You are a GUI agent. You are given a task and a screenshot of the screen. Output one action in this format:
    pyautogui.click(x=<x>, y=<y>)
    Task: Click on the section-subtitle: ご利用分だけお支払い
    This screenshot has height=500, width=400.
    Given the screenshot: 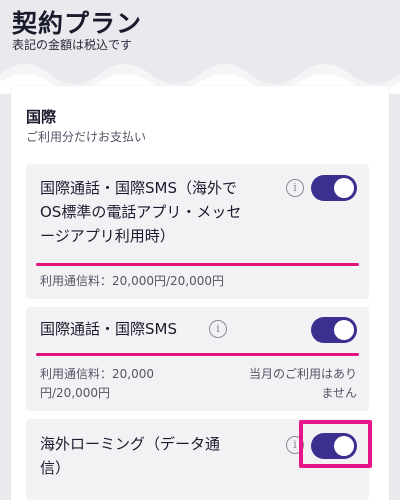 What is the action you would take?
    pyautogui.click(x=86, y=137)
    